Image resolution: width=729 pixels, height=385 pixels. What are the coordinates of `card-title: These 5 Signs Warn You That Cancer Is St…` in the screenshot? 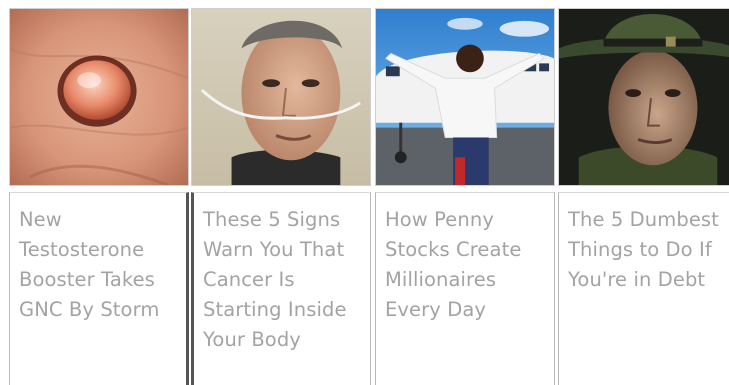 It's located at (281, 288).